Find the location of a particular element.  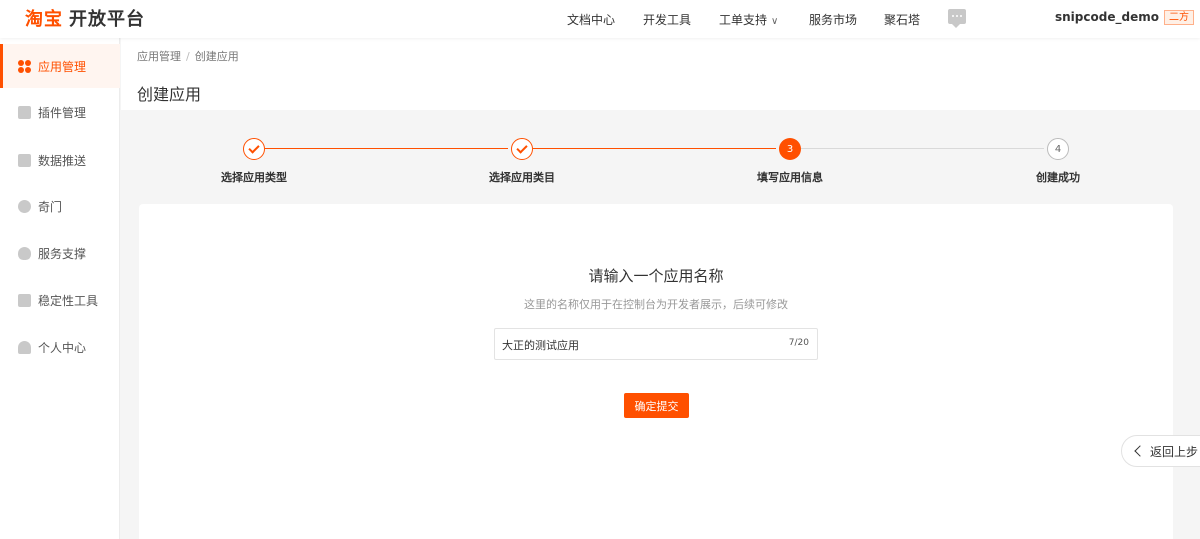

sidebar-item-qimen: 奇门 is located at coordinates (60, 206).